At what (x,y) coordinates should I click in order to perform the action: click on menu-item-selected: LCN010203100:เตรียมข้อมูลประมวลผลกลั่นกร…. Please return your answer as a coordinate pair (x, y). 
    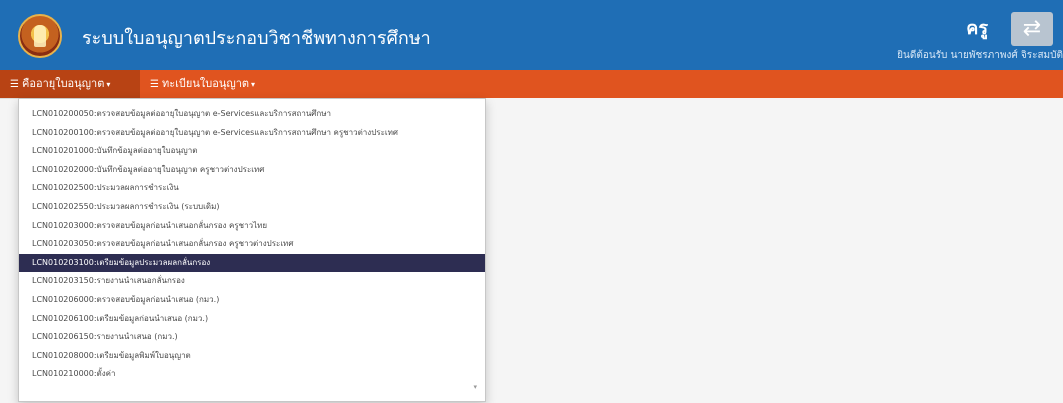
    Looking at the image, I should click on (252, 263).